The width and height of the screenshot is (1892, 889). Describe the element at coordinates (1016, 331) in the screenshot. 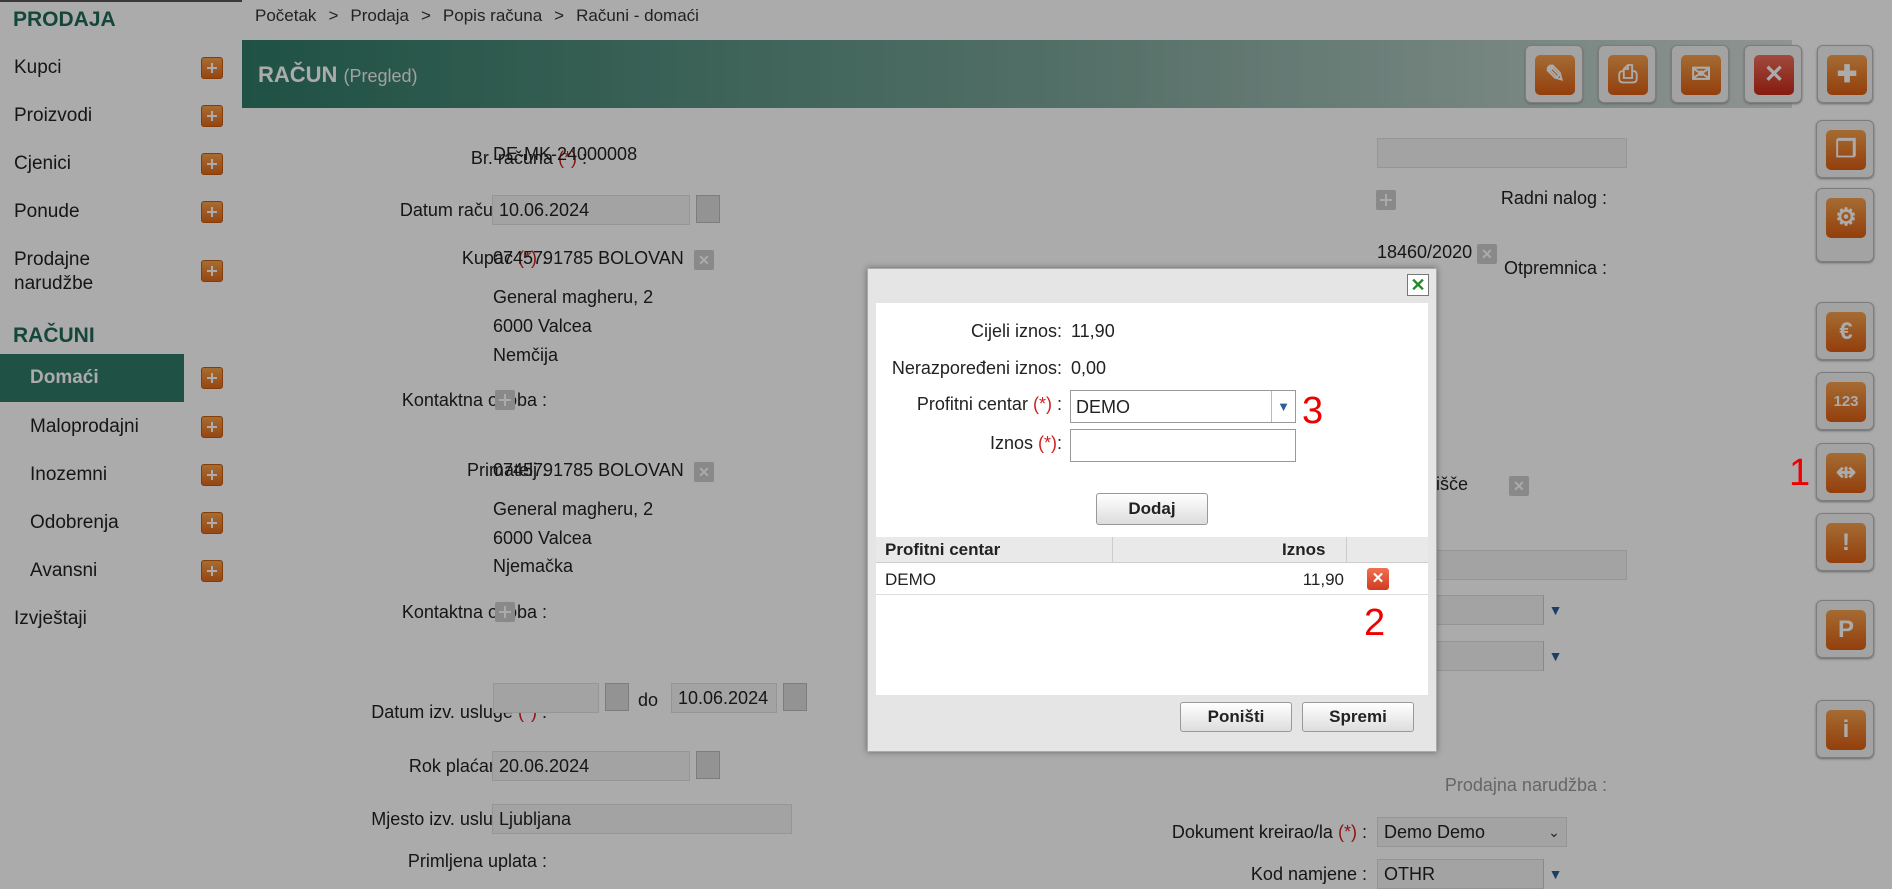

I see `cijeli-label: Cijeli iznos:` at that location.